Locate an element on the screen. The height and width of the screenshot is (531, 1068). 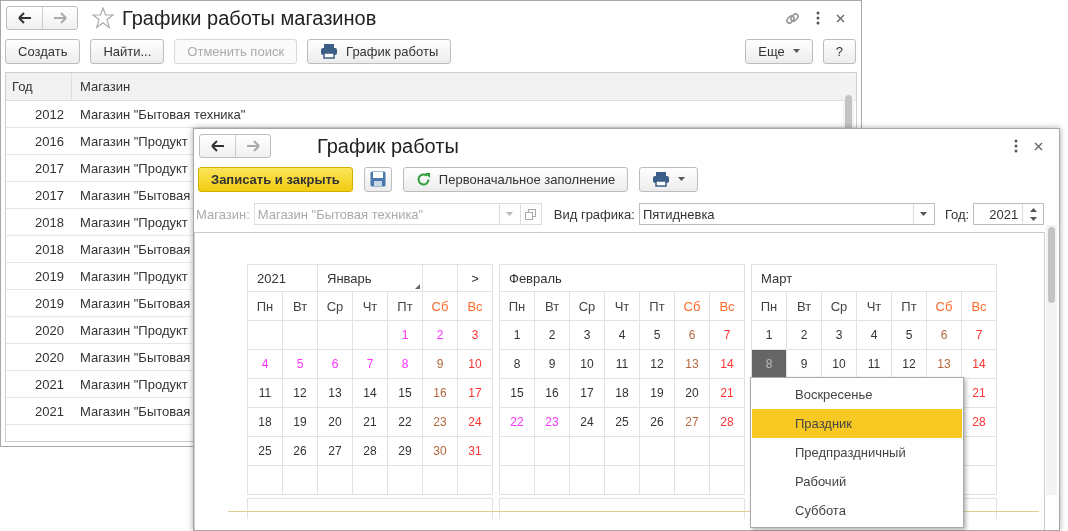
initial-fill-button: Первоначальное заполнение is located at coordinates (515, 179).